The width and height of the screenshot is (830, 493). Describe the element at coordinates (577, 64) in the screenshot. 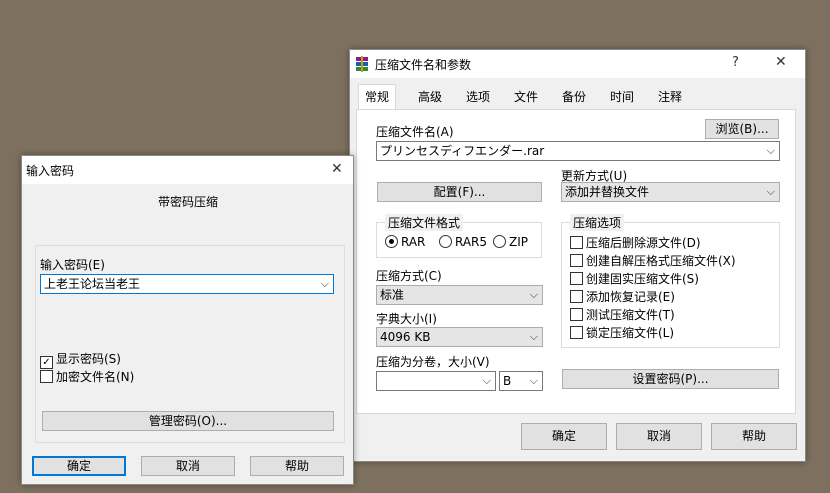

I see `archive-dialog-titlebar: 压缩文件名和参数 ? ✕` at that location.